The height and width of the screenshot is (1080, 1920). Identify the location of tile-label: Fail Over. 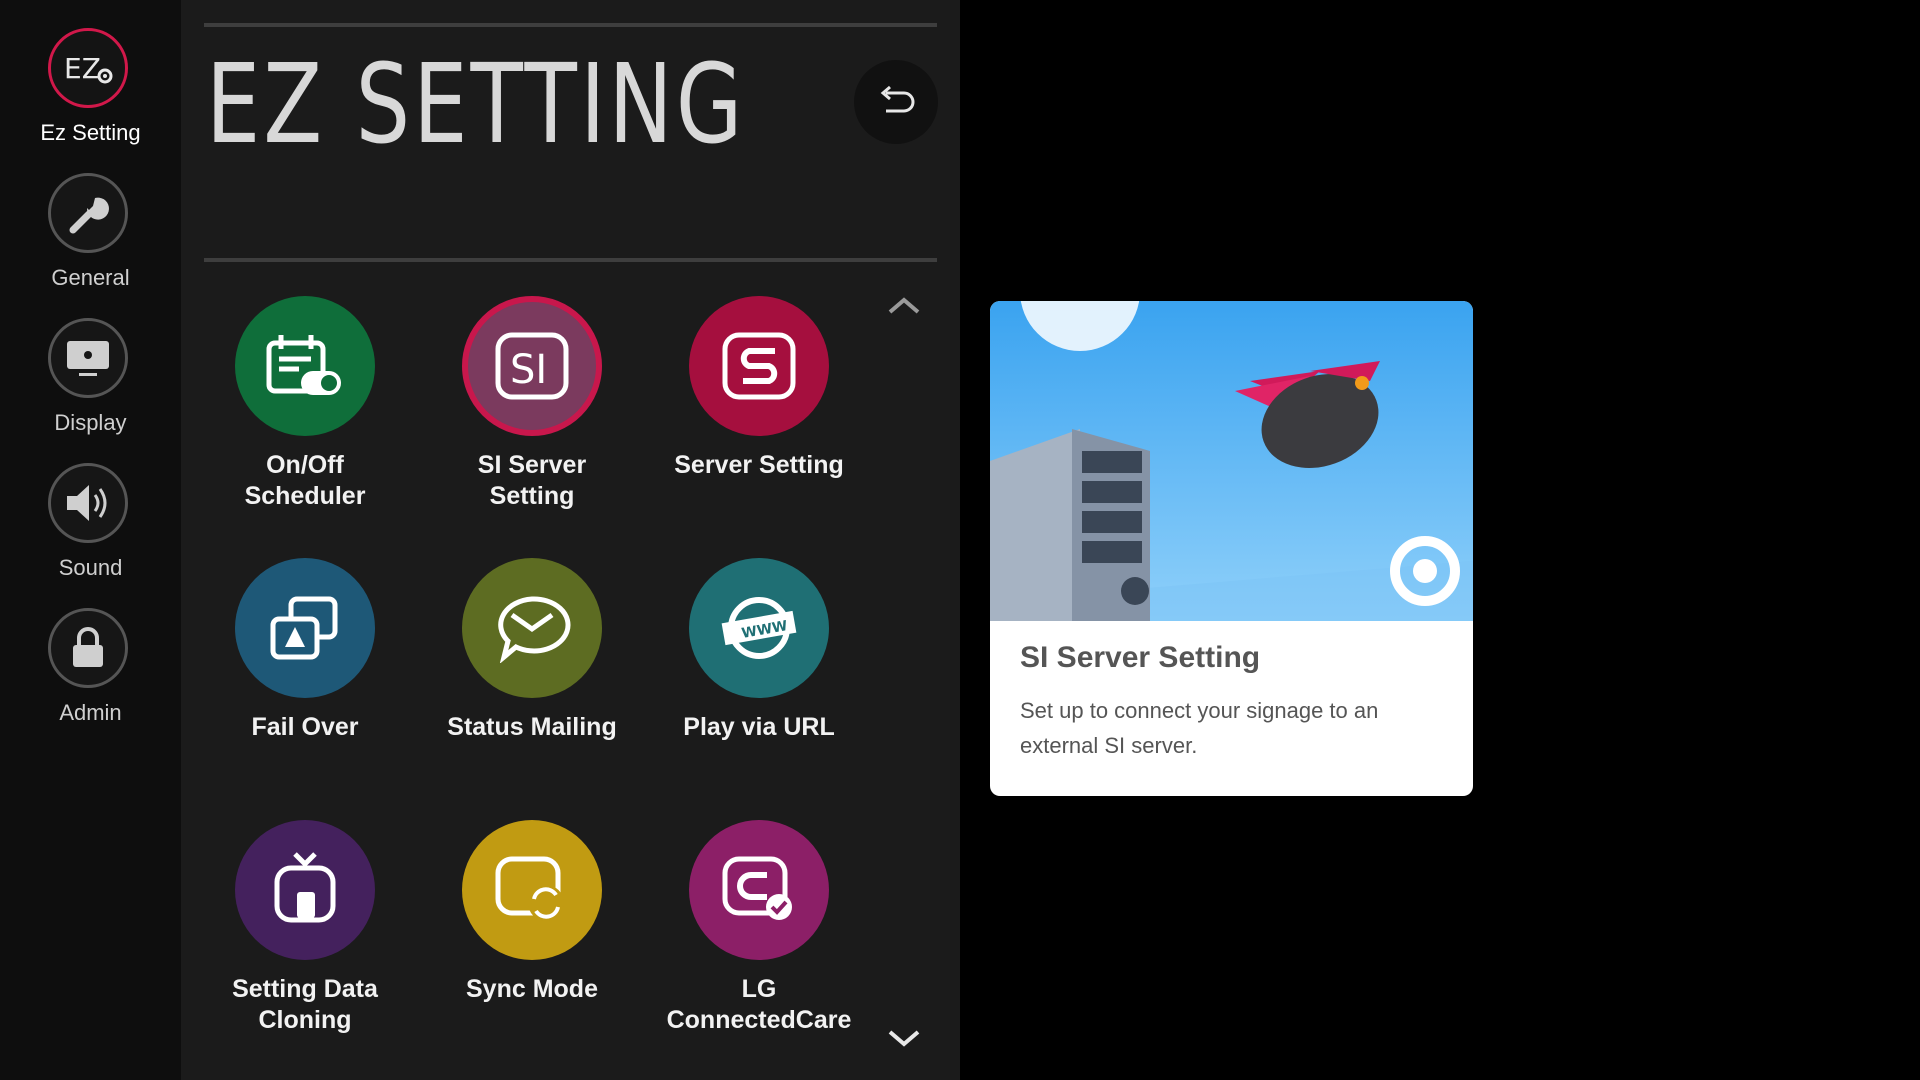
(305, 727).